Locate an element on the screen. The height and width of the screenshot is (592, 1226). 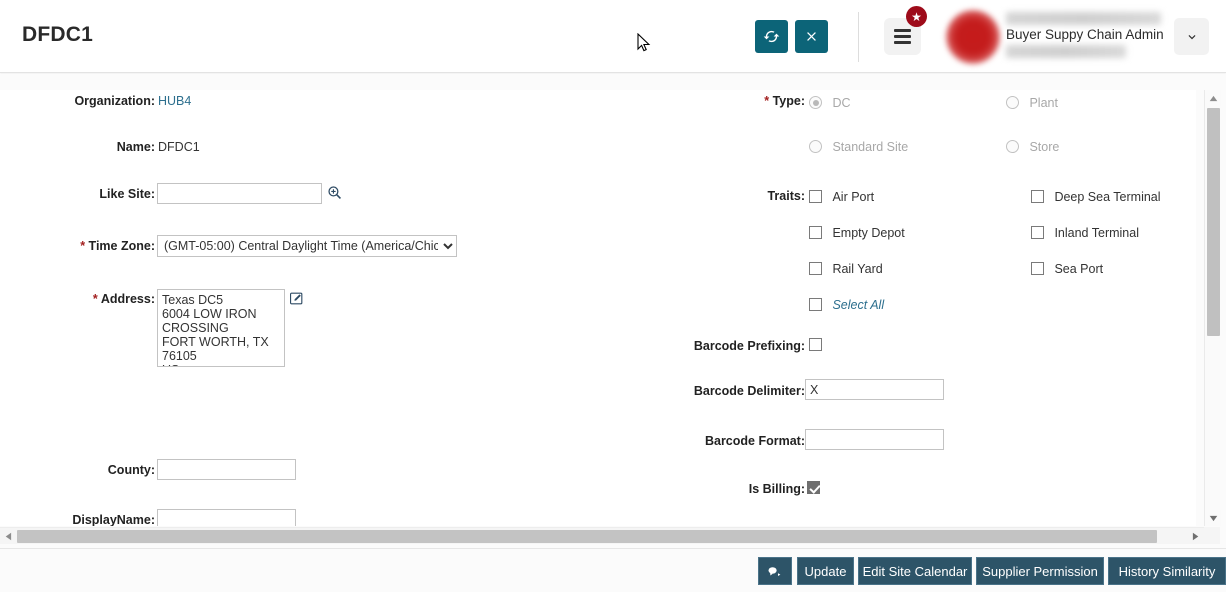
name-label: Name: is located at coordinates (135, 147).